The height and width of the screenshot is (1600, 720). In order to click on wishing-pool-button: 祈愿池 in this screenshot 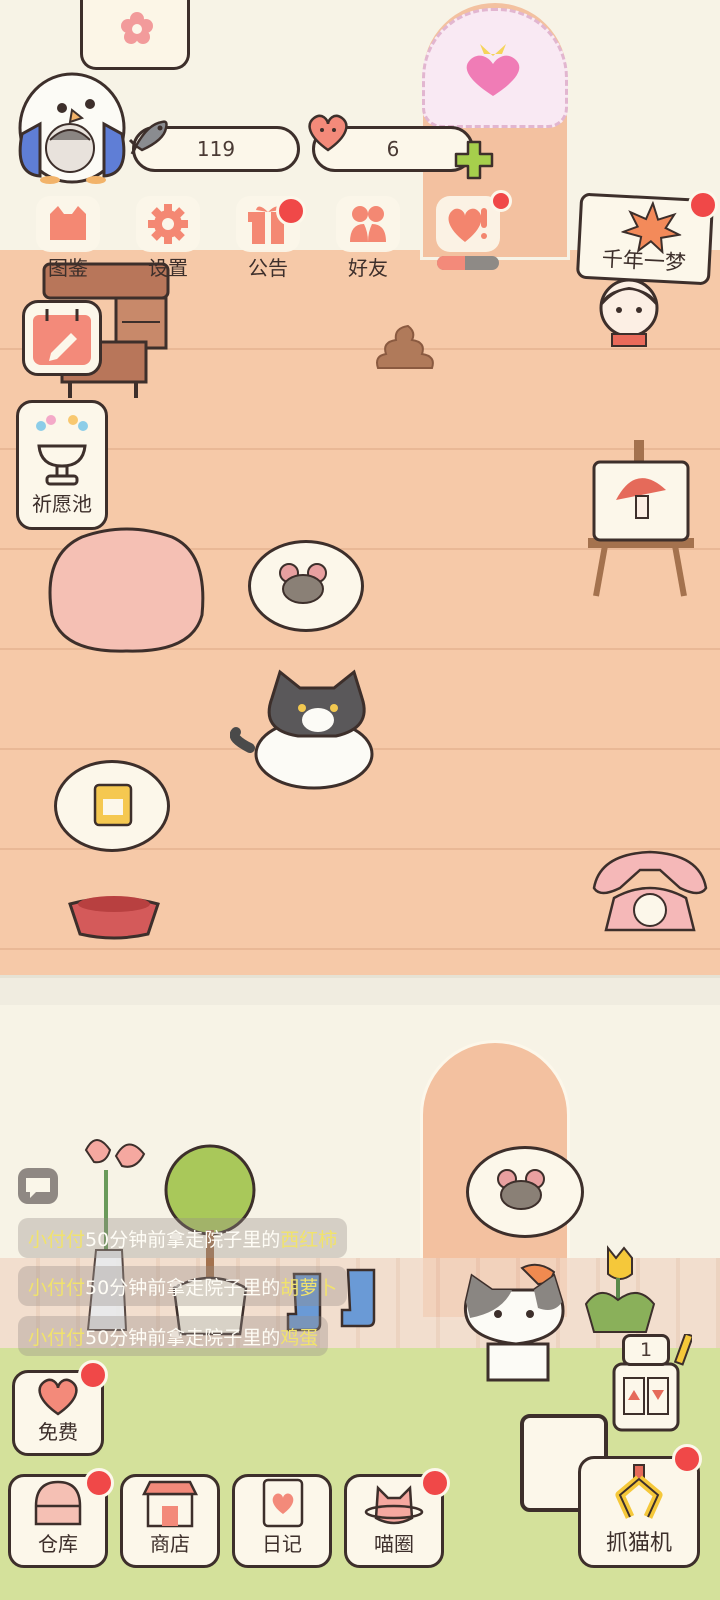, I will do `click(62, 465)`.